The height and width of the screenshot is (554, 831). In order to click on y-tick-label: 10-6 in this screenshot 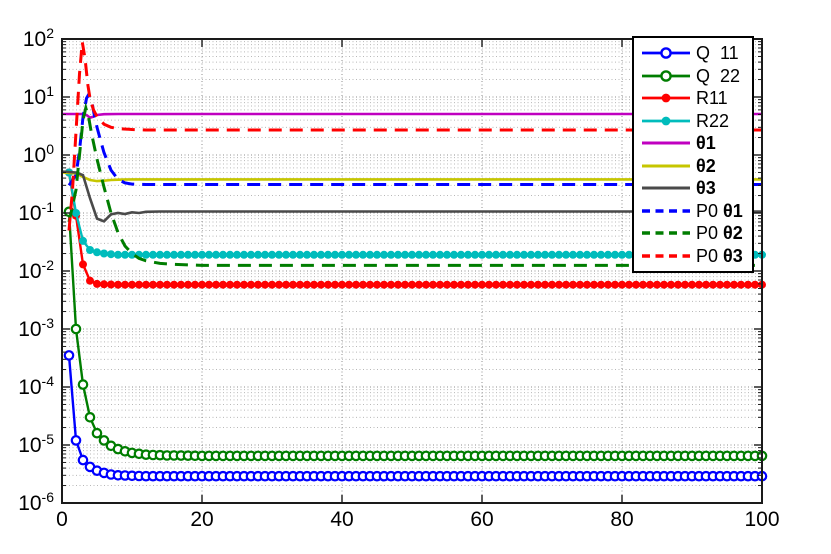, I will do `click(36, 502)`.